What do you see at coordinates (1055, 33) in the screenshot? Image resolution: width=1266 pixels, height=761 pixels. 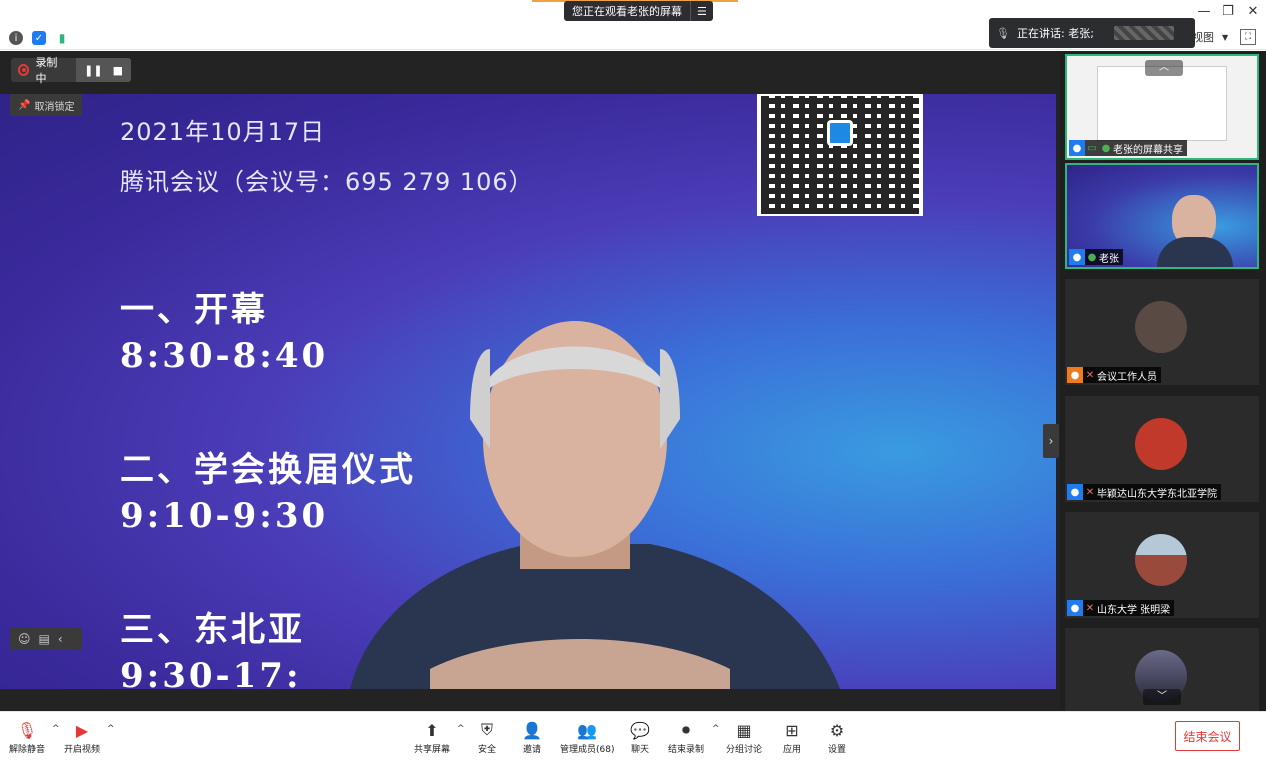 I see `speaker-label: 正在讲话: 老张;` at bounding box center [1055, 33].